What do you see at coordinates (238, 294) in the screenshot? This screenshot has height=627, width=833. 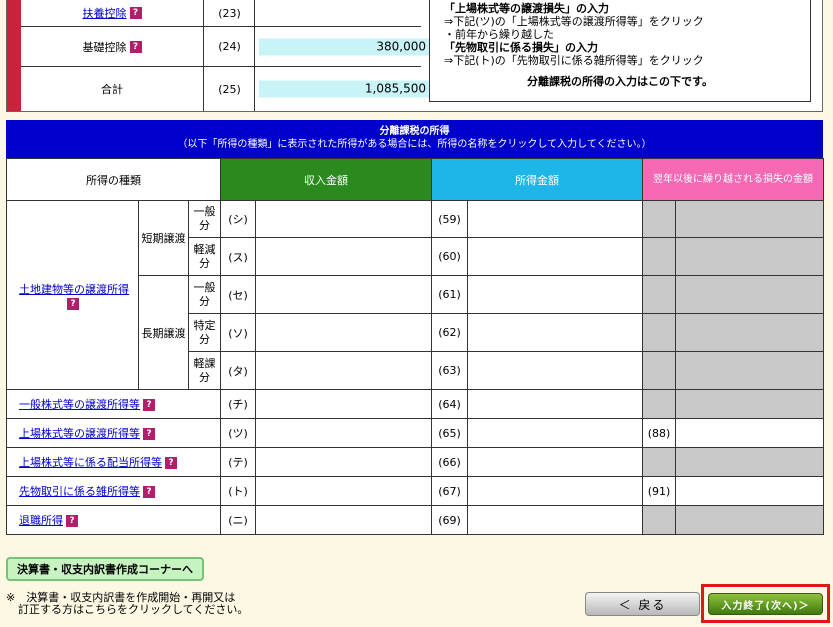 I see `row-kana: (セ)` at bounding box center [238, 294].